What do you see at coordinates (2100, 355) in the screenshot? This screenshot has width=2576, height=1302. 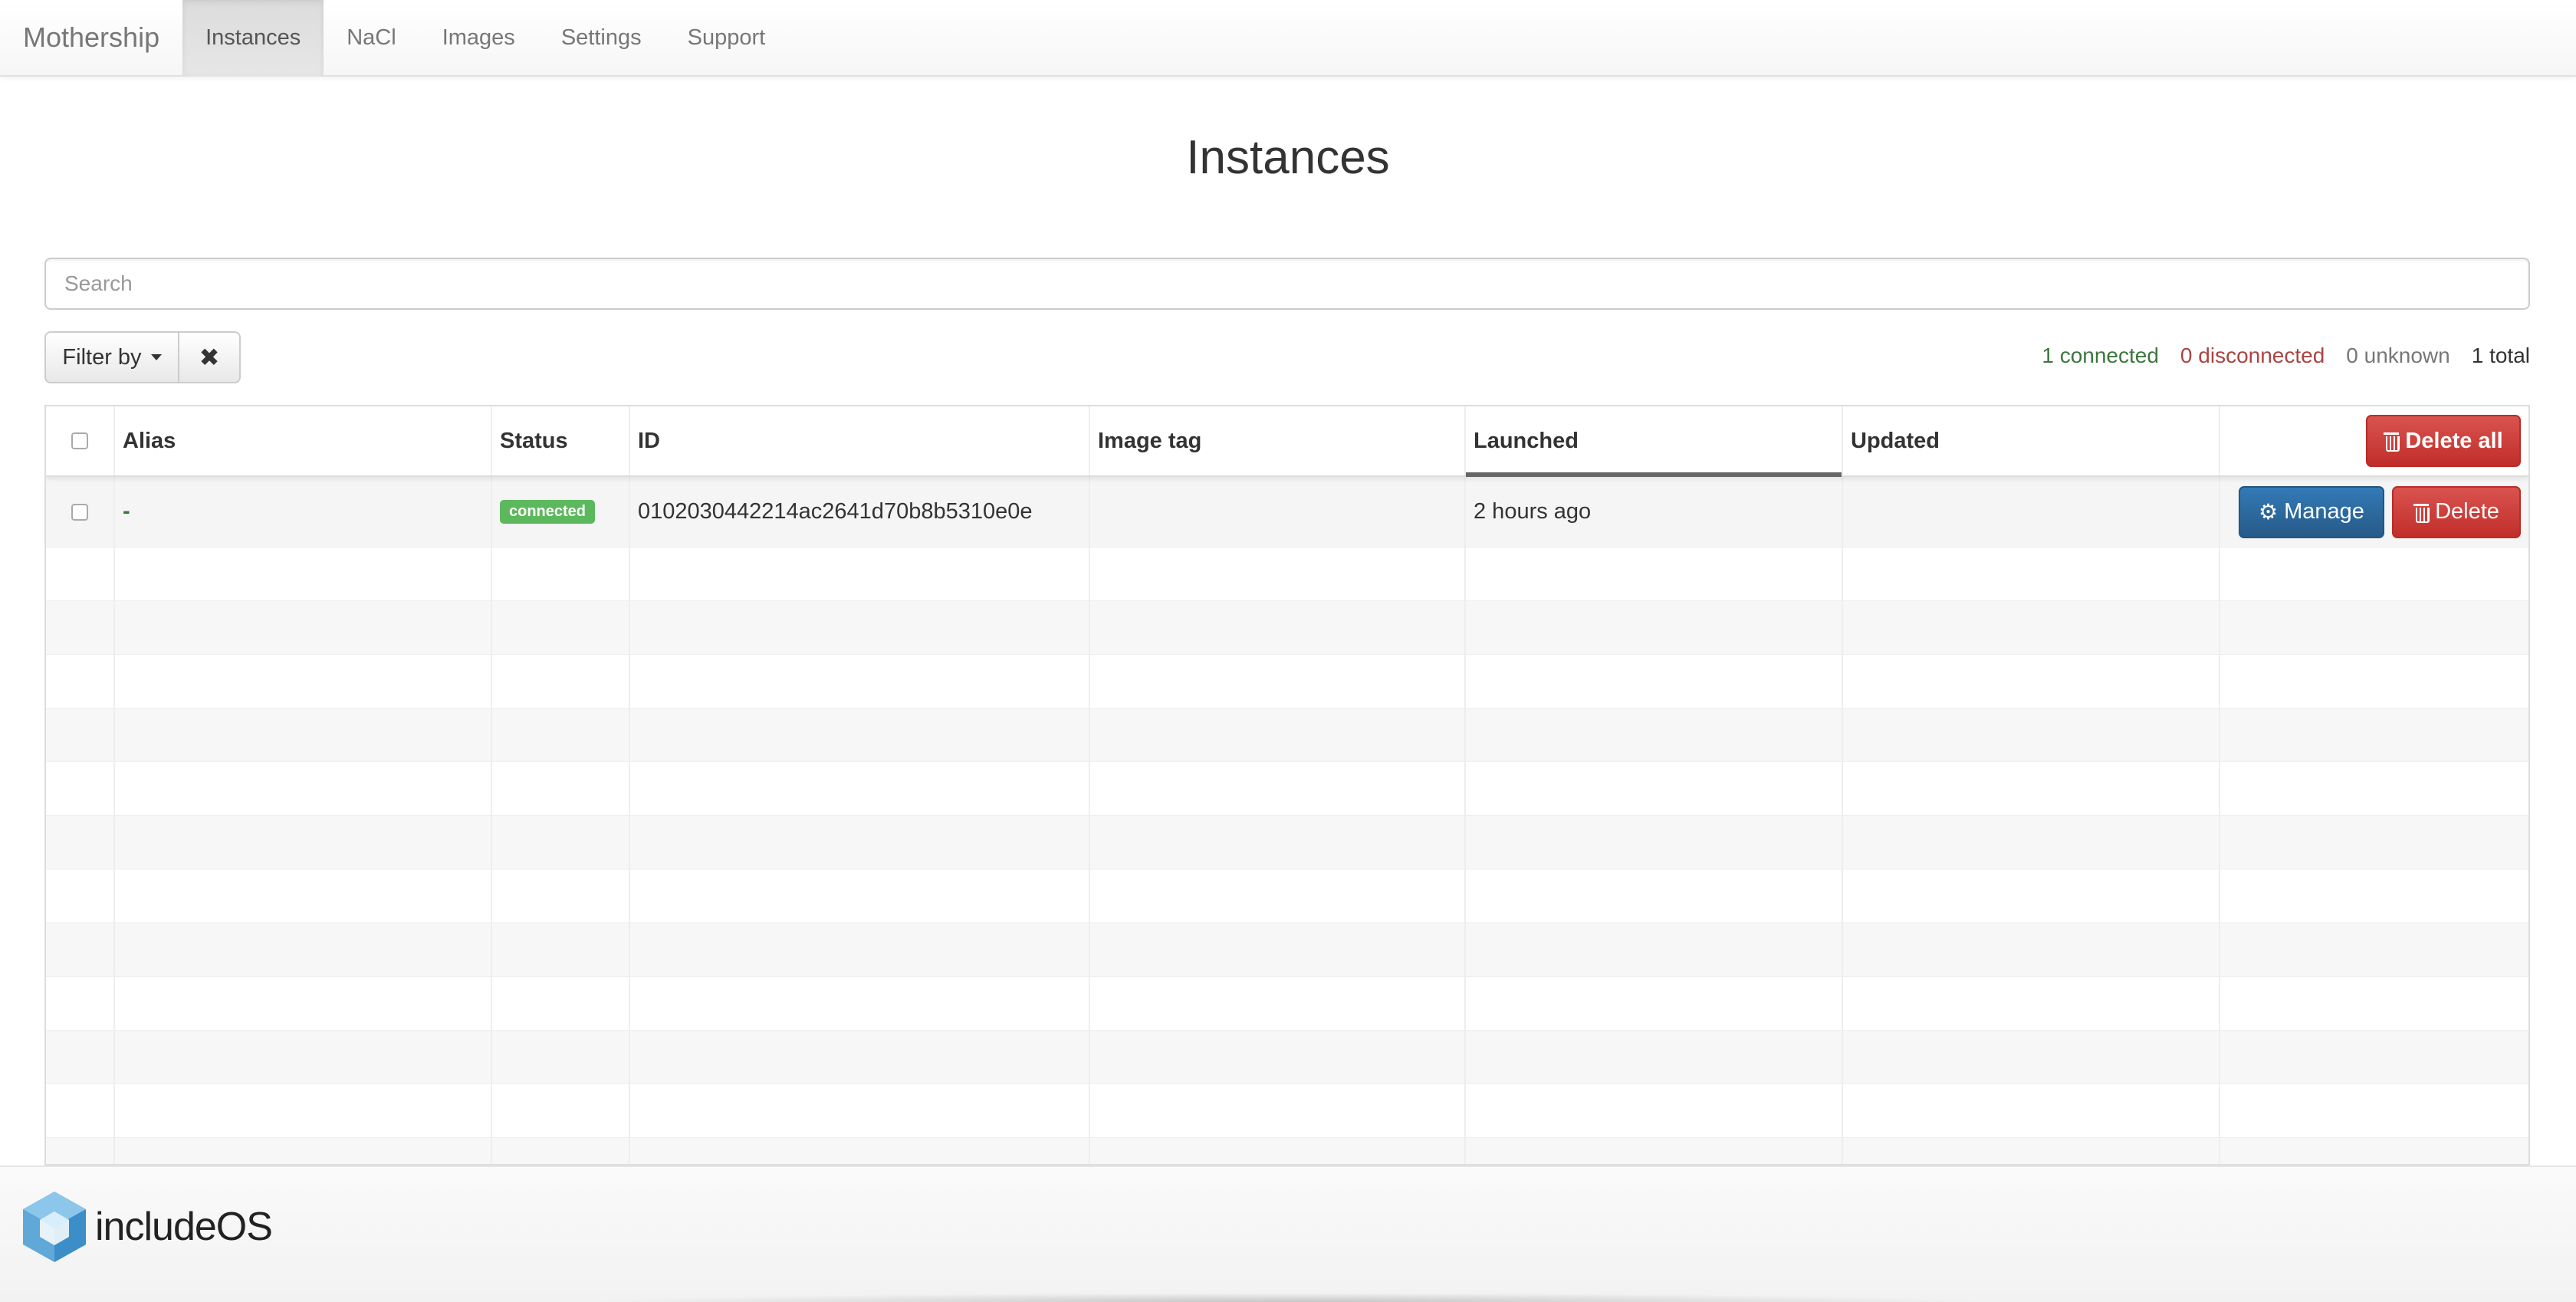 I see `stat-connected: 1 connected` at bounding box center [2100, 355].